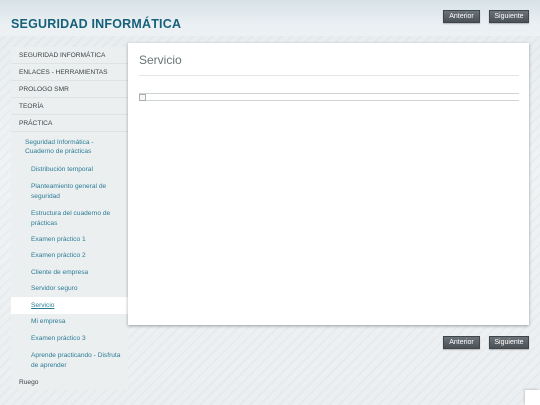  I want to click on broken-image-icon, so click(142, 97).